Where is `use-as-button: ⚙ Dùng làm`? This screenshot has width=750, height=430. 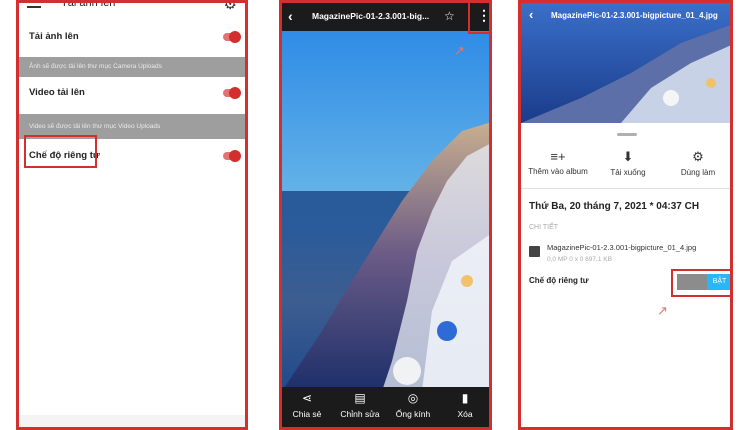
use-as-button: ⚙ Dùng làm is located at coordinates (696, 163).